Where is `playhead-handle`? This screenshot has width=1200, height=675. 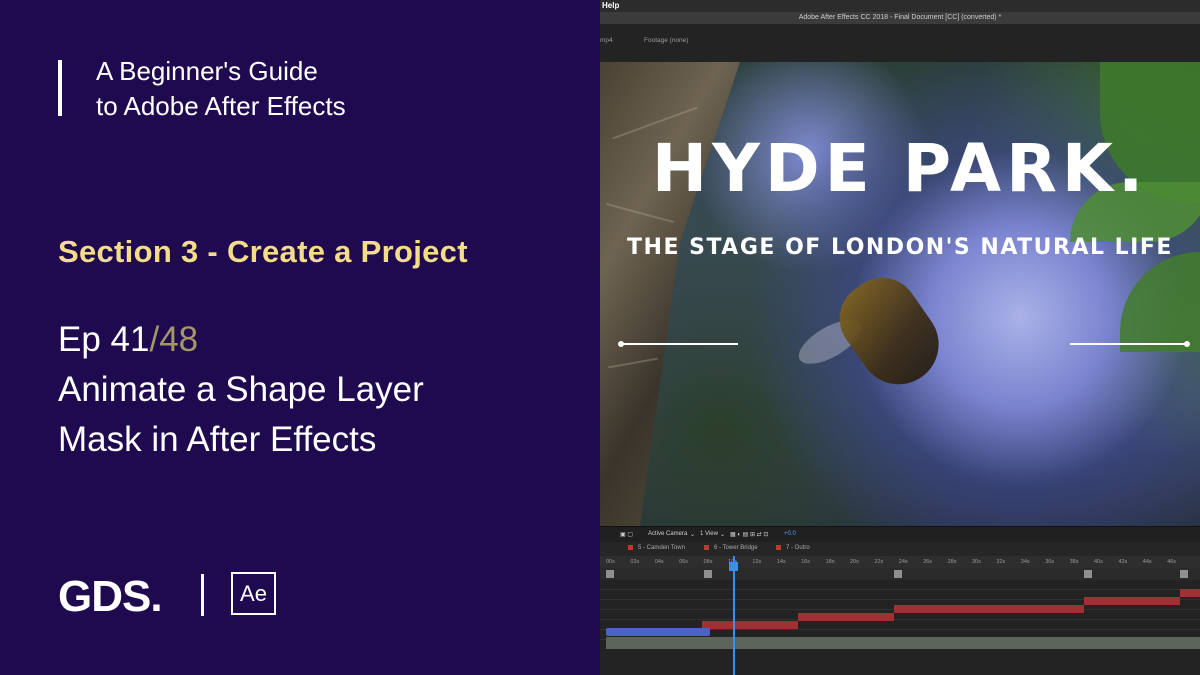 playhead-handle is located at coordinates (733, 566).